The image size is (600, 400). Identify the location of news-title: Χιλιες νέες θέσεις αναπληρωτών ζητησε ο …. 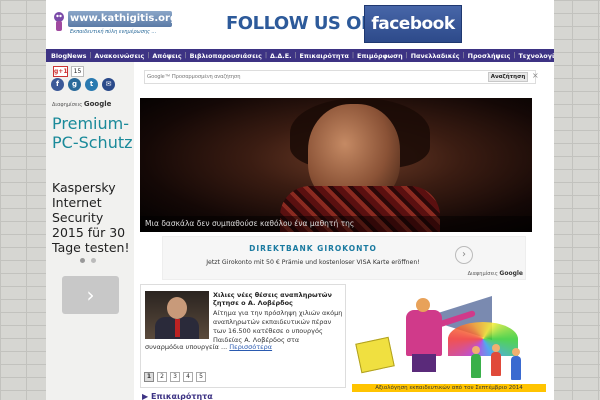
(279, 299).